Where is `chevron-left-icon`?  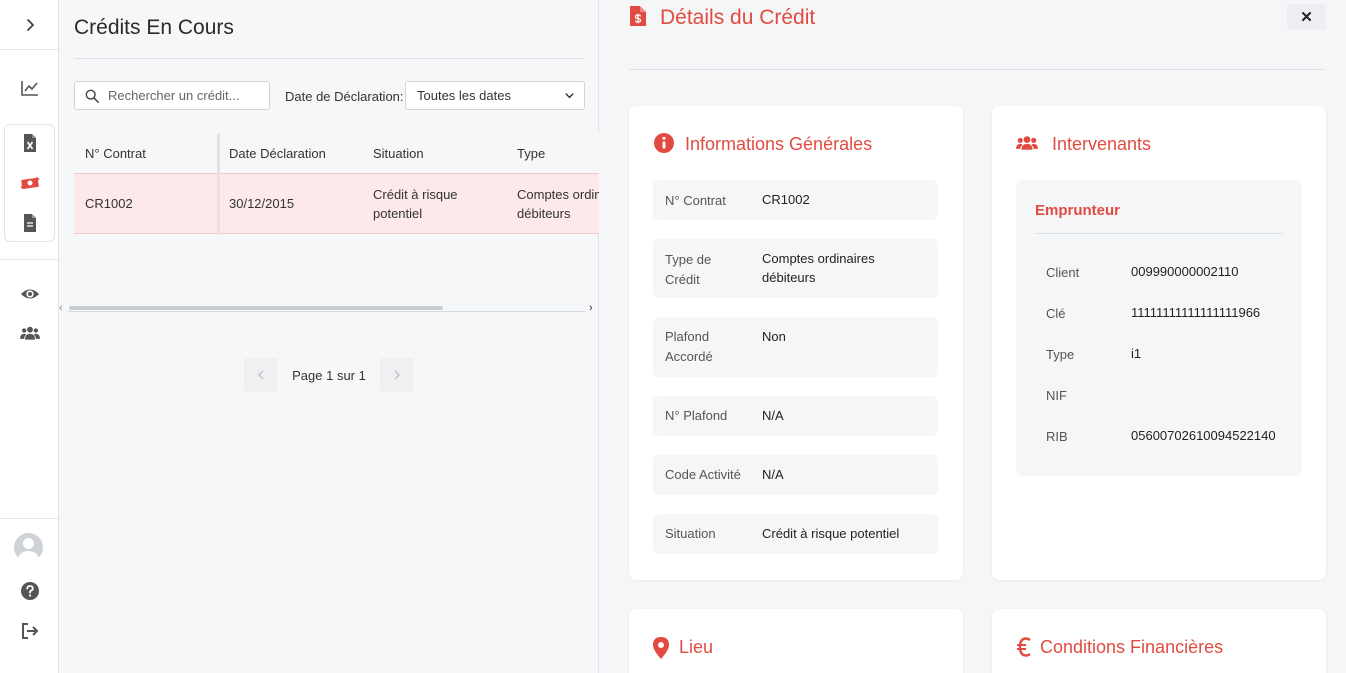
chevron-left-icon is located at coordinates (260, 375).